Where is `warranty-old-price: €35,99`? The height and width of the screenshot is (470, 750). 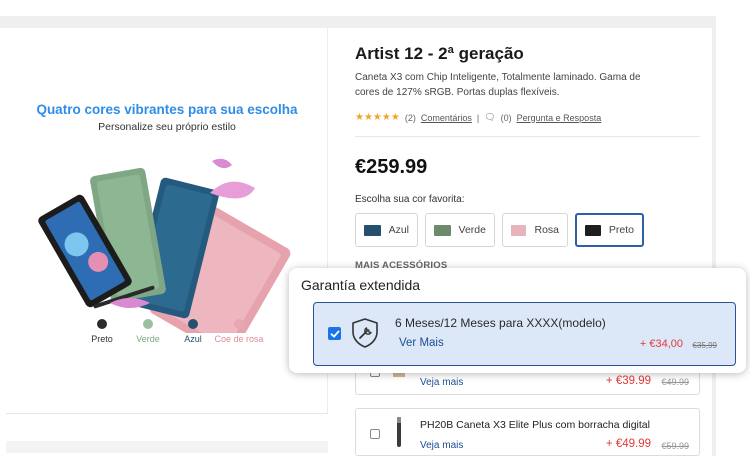 warranty-old-price: €35,99 is located at coordinates (704, 345).